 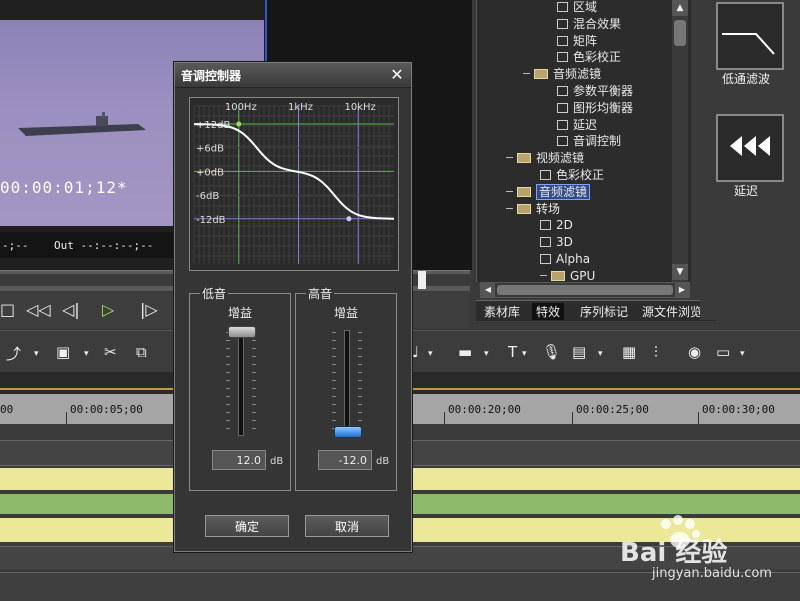 I want to click on close-icon: ✕, so click(x=397, y=74).